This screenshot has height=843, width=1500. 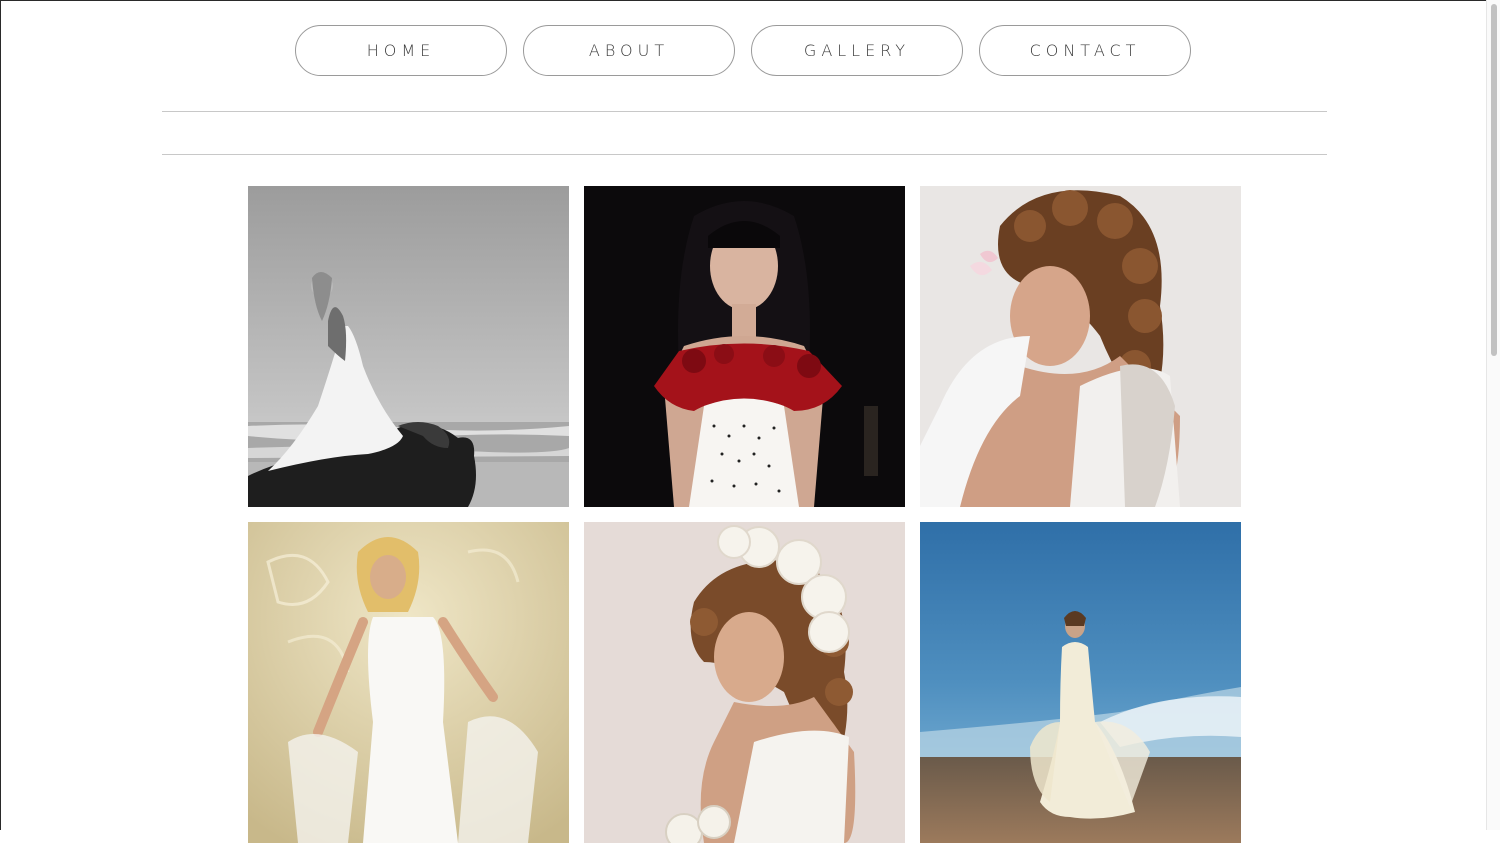 I want to click on scrollbar-thumb, so click(x=1494, y=180).